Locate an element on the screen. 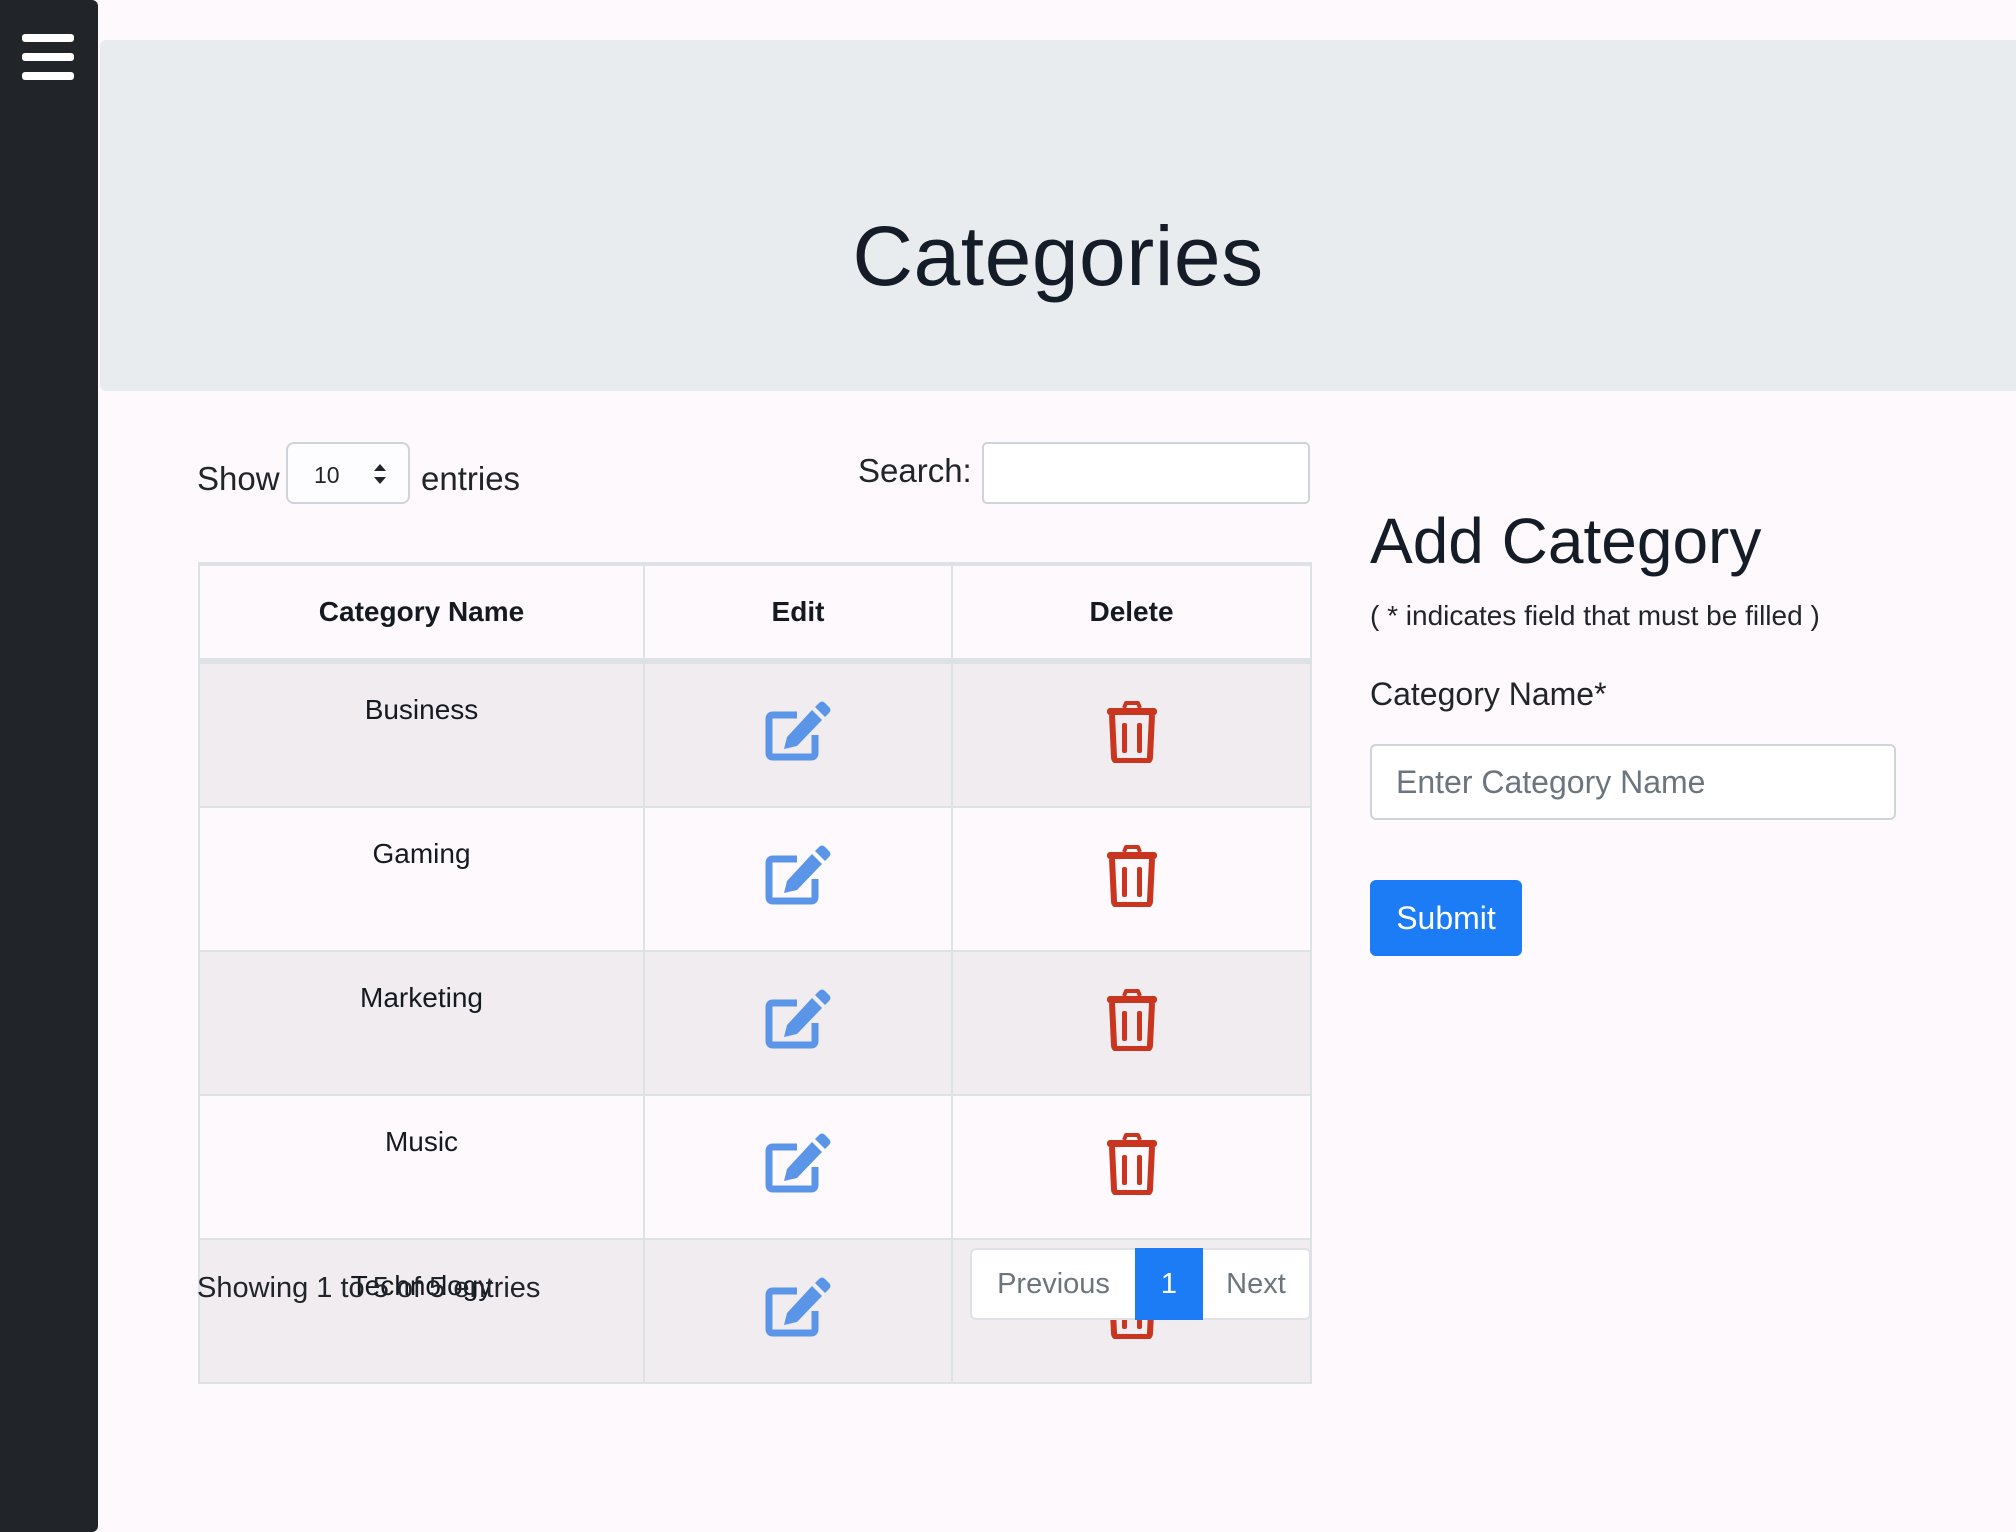 The width and height of the screenshot is (2016, 1532). search-input is located at coordinates (1146, 473).